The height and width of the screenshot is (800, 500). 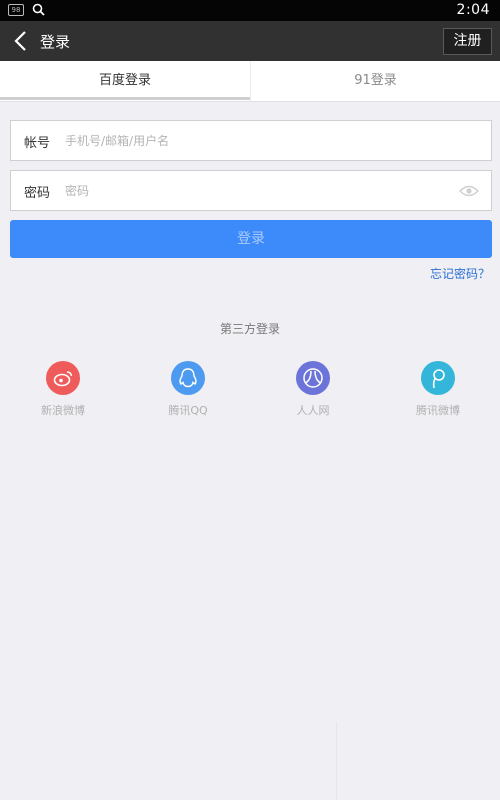 What do you see at coordinates (473, 10) in the screenshot?
I see `status-time: 2:04` at bounding box center [473, 10].